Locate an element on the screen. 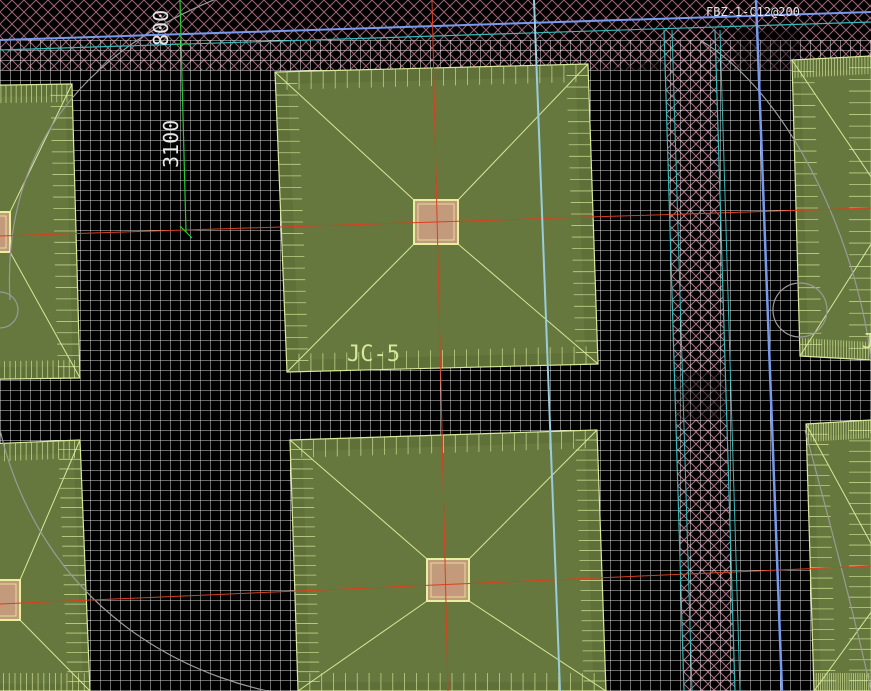 The height and width of the screenshot is (691, 871). footing-left-top-column is located at coordinates (5, 232).